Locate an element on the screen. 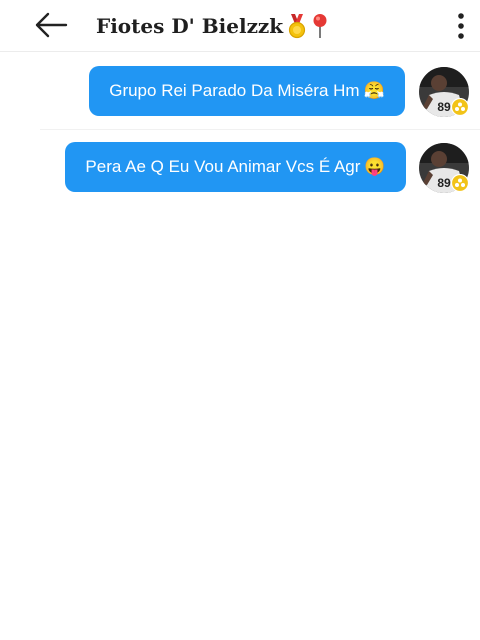  chat-title-group: Fiotes D' Bielzzk is located at coordinates (212, 26).